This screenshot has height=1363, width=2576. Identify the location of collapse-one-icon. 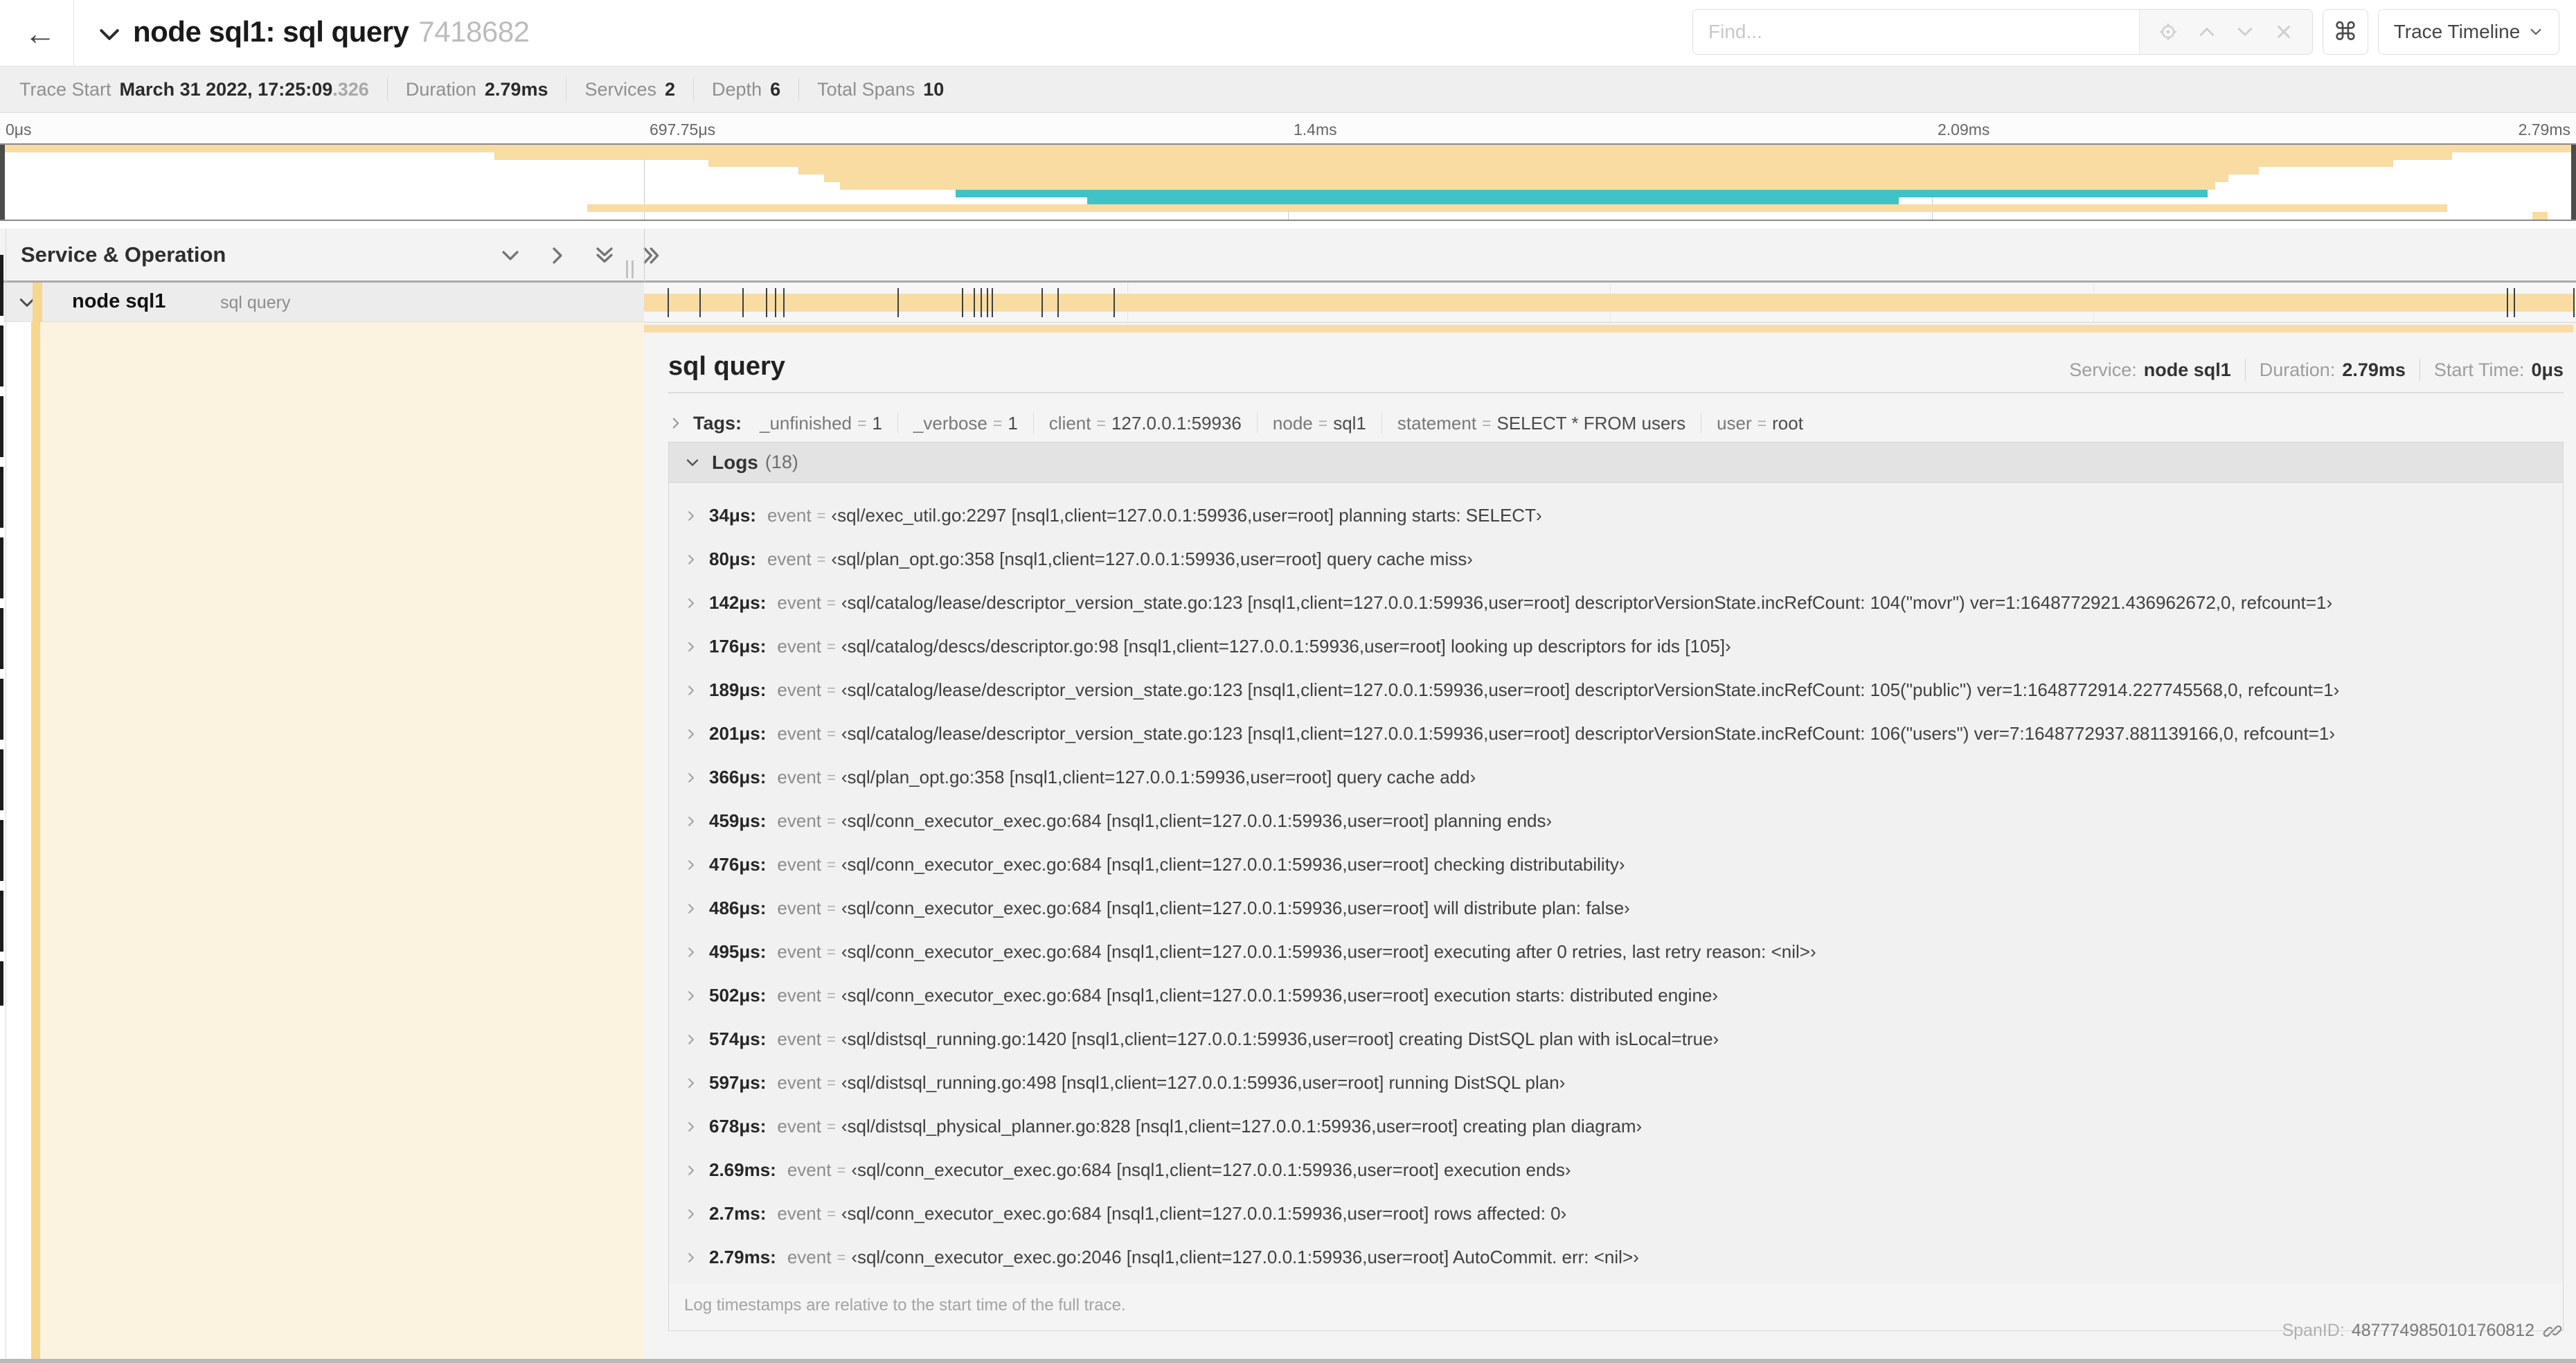
(511, 256).